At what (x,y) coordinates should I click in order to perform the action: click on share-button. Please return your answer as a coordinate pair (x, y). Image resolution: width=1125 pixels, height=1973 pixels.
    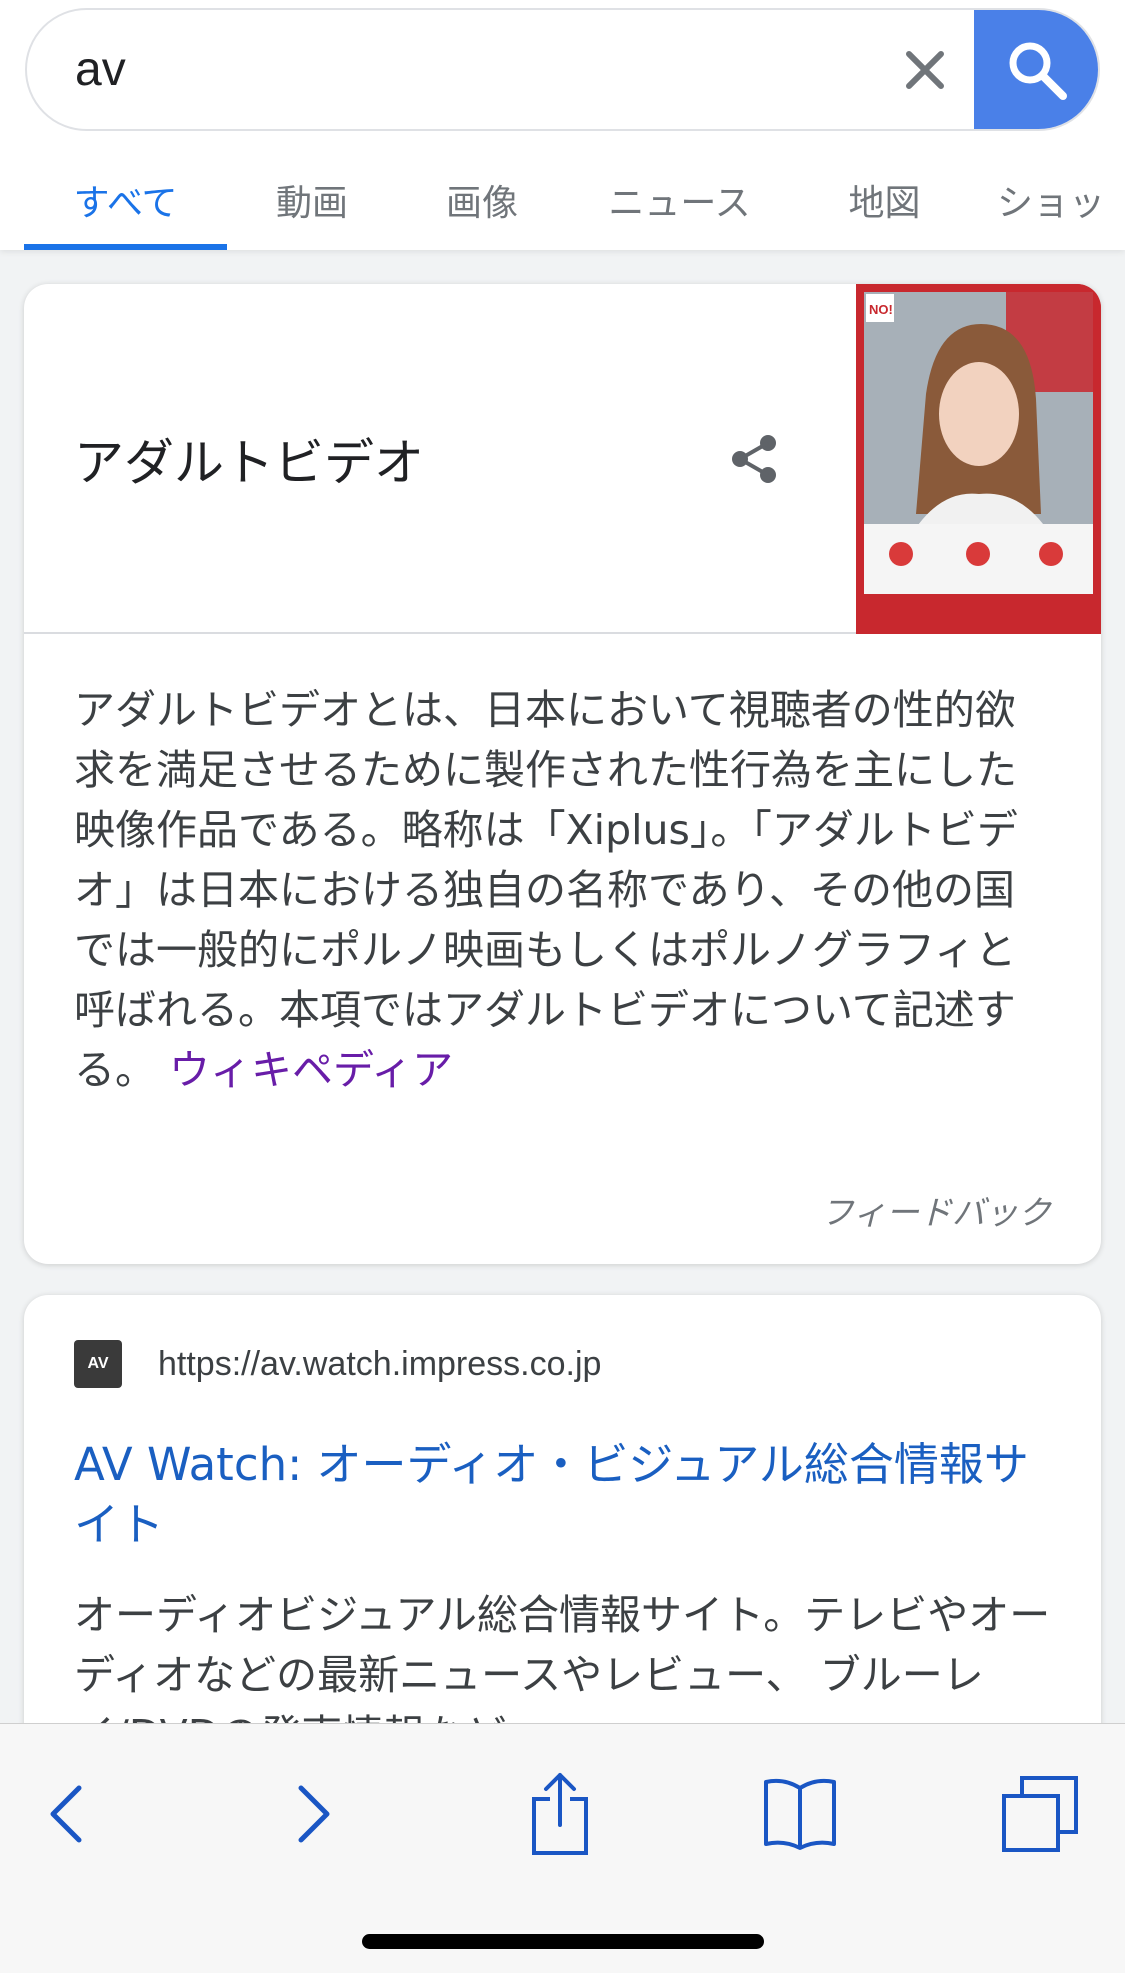
    Looking at the image, I should click on (754, 459).